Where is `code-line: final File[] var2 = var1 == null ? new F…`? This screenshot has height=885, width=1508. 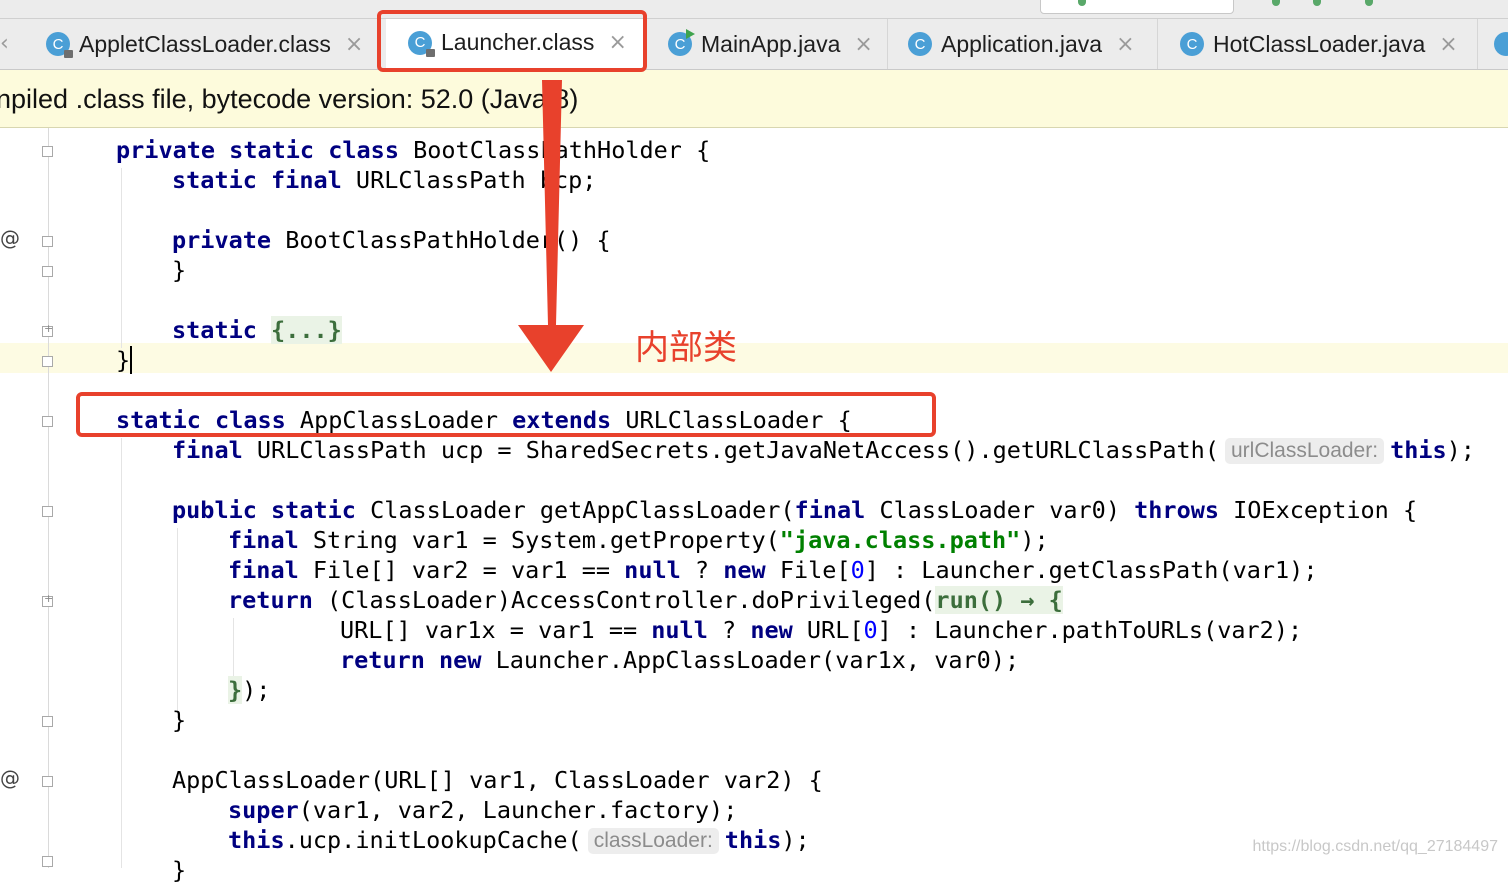 code-line: final File[] var2 = var1 == null ? new F… is located at coordinates (773, 570).